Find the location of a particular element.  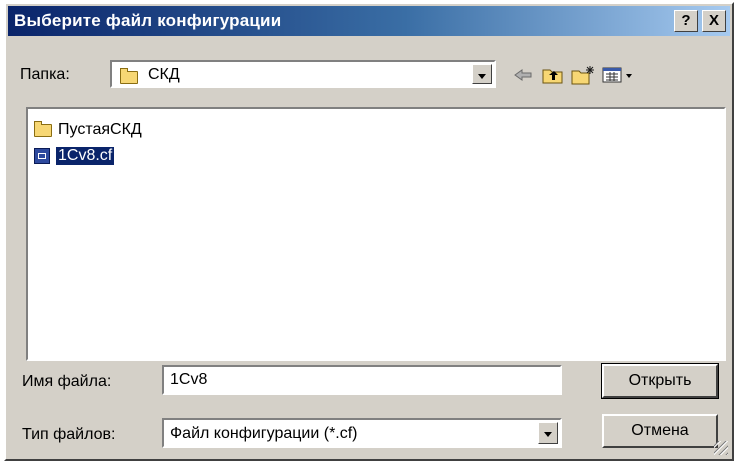

filetype-label: Тип файлов: is located at coordinates (69, 434).